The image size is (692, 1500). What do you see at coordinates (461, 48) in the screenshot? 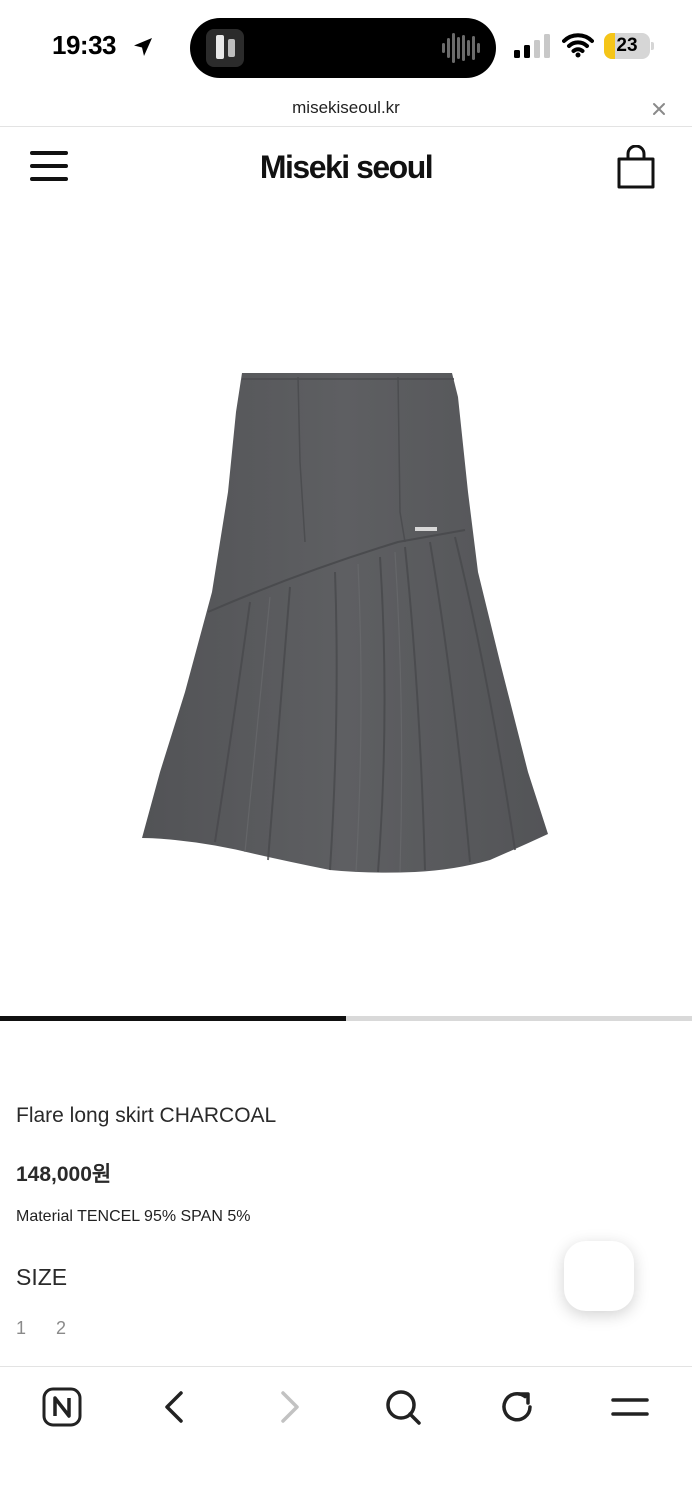
I see `audio-waveform-icon` at bounding box center [461, 48].